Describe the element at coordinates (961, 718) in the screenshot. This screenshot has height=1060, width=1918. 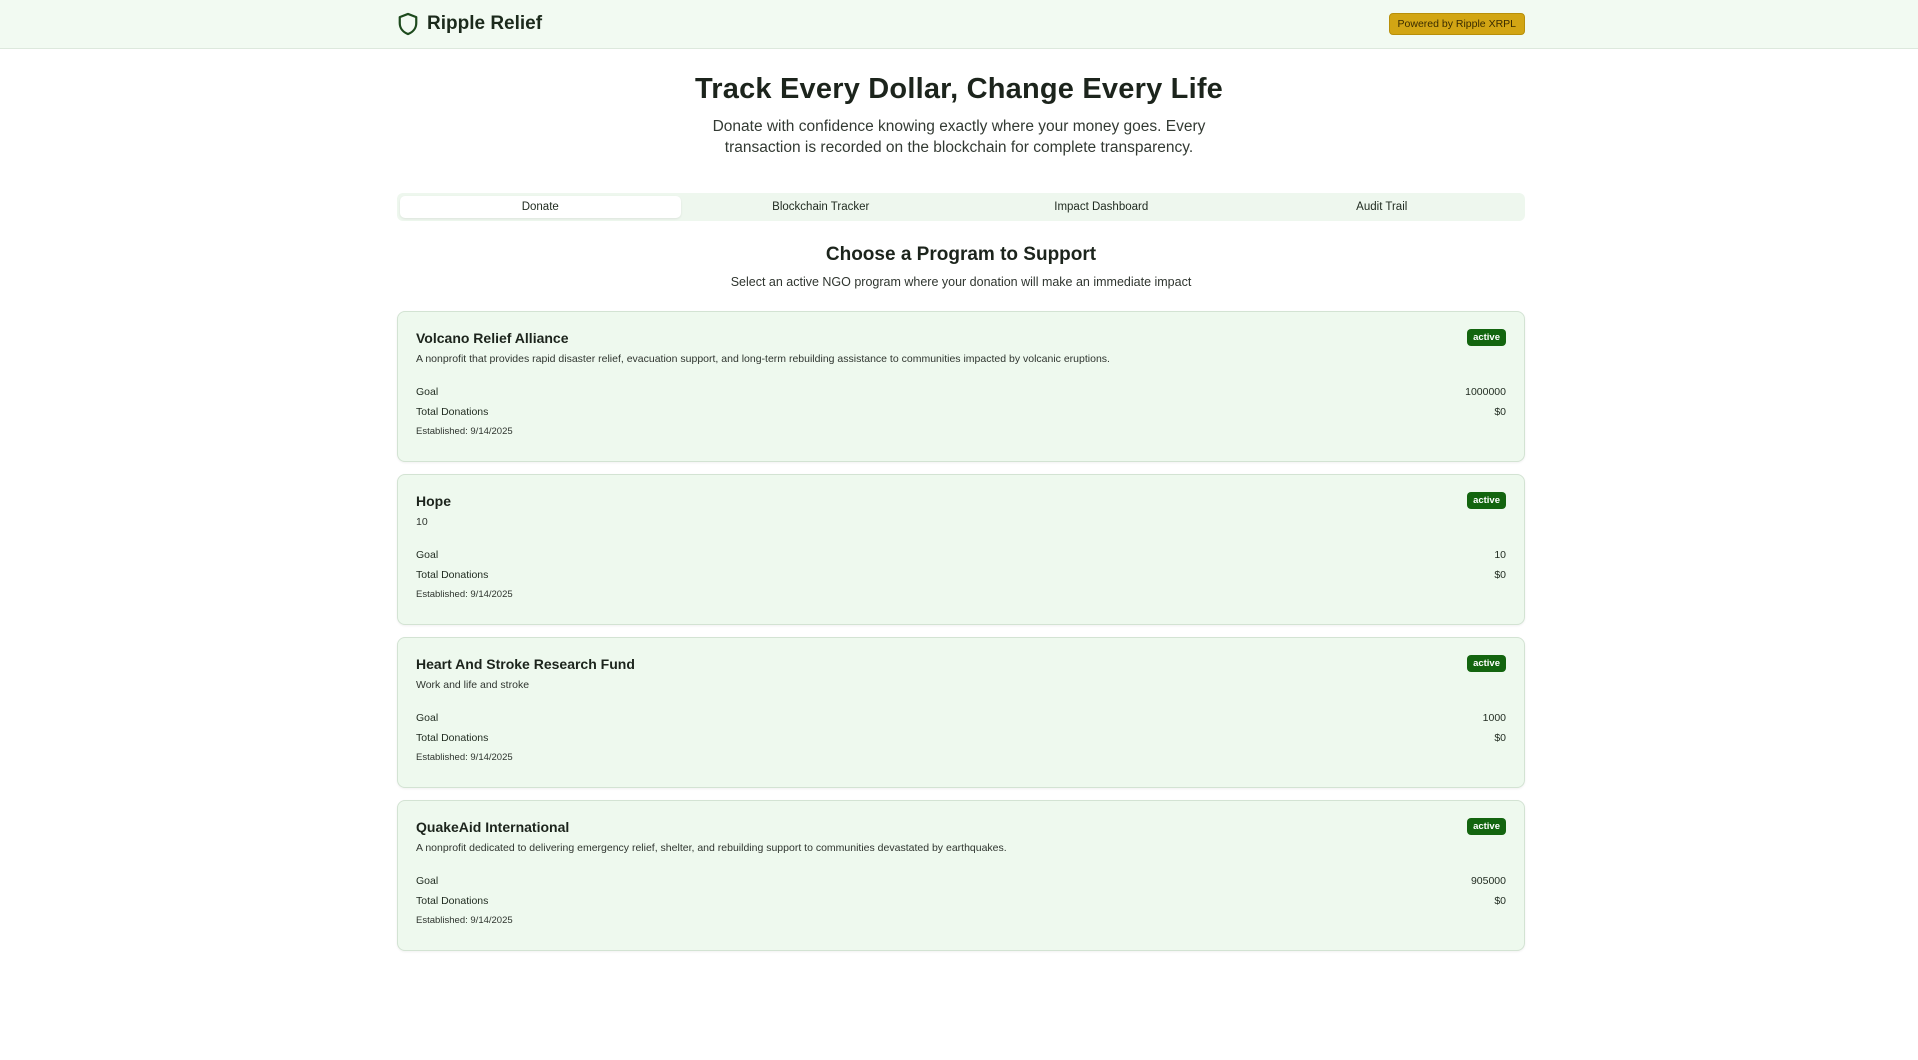
I see `goal-row: Goal 1000` at that location.